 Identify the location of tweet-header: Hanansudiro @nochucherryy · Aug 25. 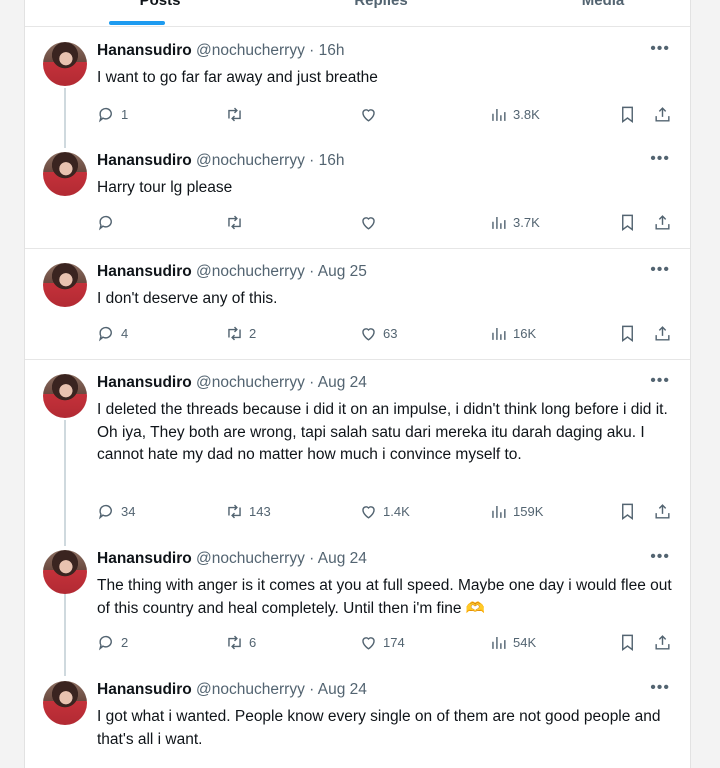
(232, 271).